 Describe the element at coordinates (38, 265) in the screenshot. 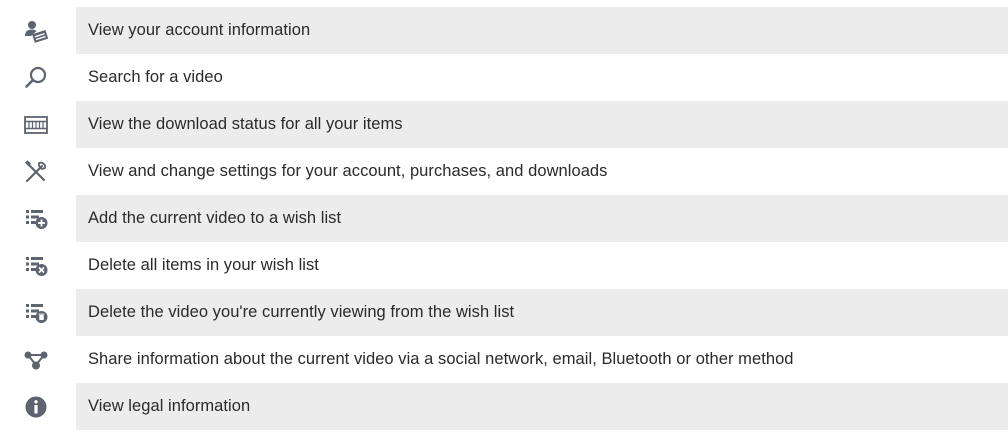

I see `delete-all-wishlist-icon` at that location.